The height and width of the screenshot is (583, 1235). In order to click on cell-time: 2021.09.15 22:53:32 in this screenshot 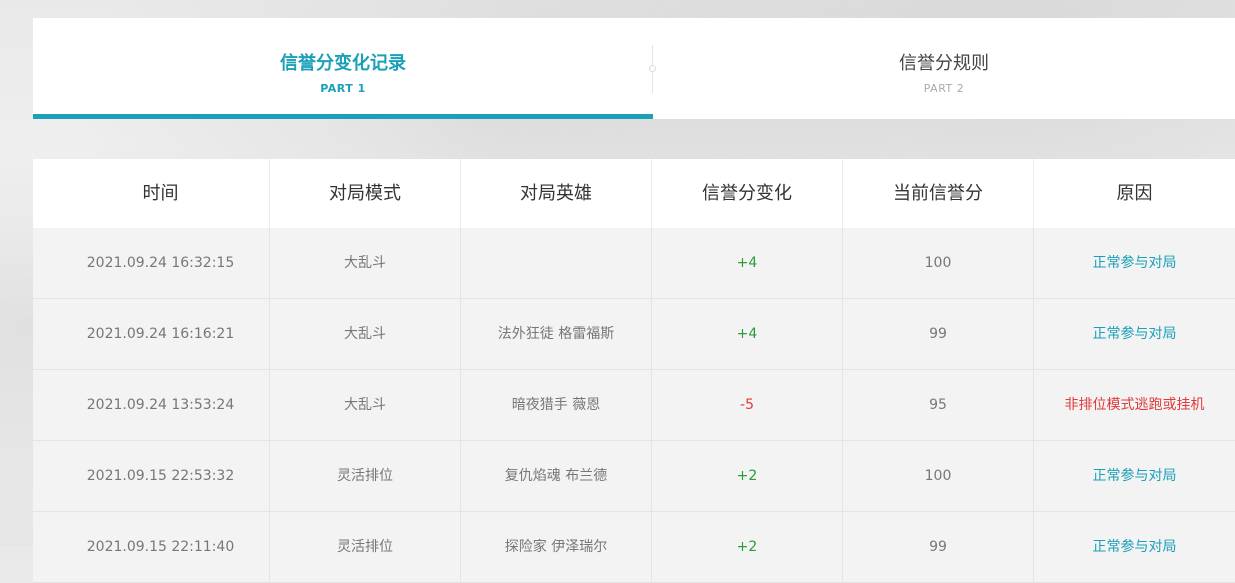, I will do `click(151, 476)`.